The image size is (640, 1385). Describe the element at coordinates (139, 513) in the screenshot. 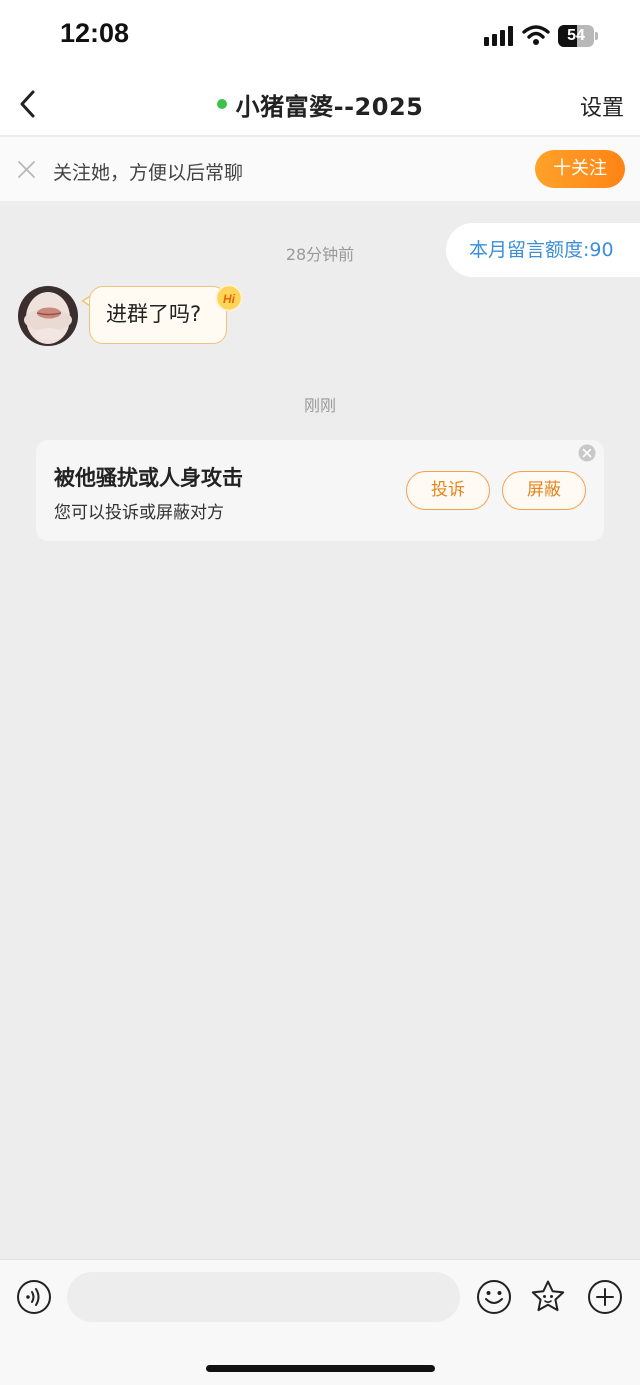

I see `notice-subtitle: 您可以投诉或屏蔽对方` at that location.